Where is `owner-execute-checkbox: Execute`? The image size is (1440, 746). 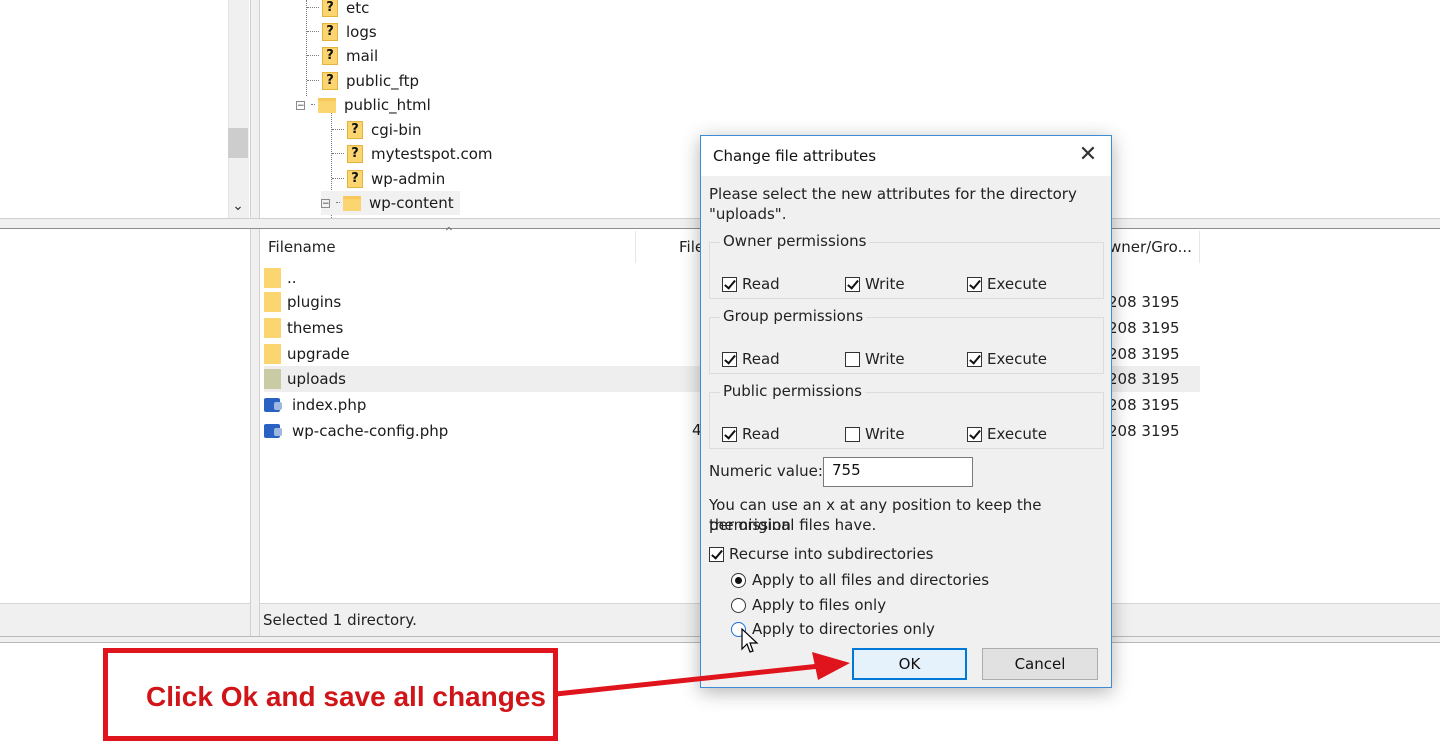
owner-execute-checkbox: Execute is located at coordinates (1007, 284).